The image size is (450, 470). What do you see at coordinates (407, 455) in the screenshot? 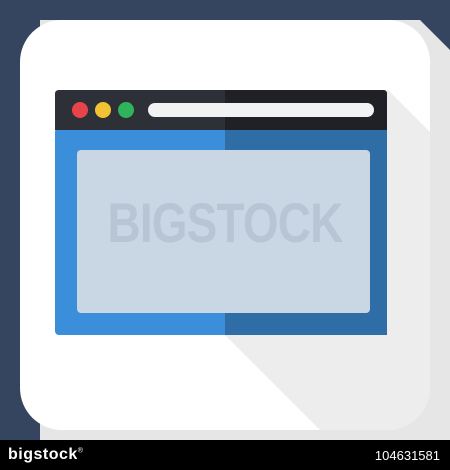
I see `footer-image-id: 104631581` at bounding box center [407, 455].